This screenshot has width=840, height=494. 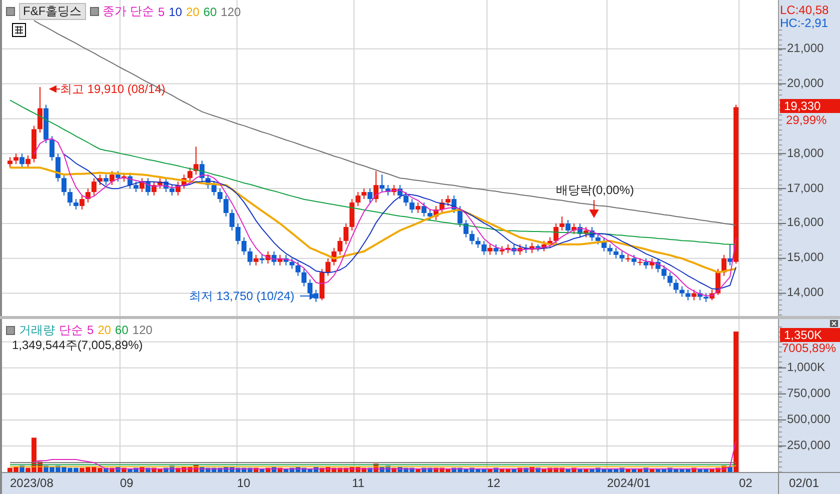 What do you see at coordinates (745, 483) in the screenshot?
I see `date-label: 02` at bounding box center [745, 483].